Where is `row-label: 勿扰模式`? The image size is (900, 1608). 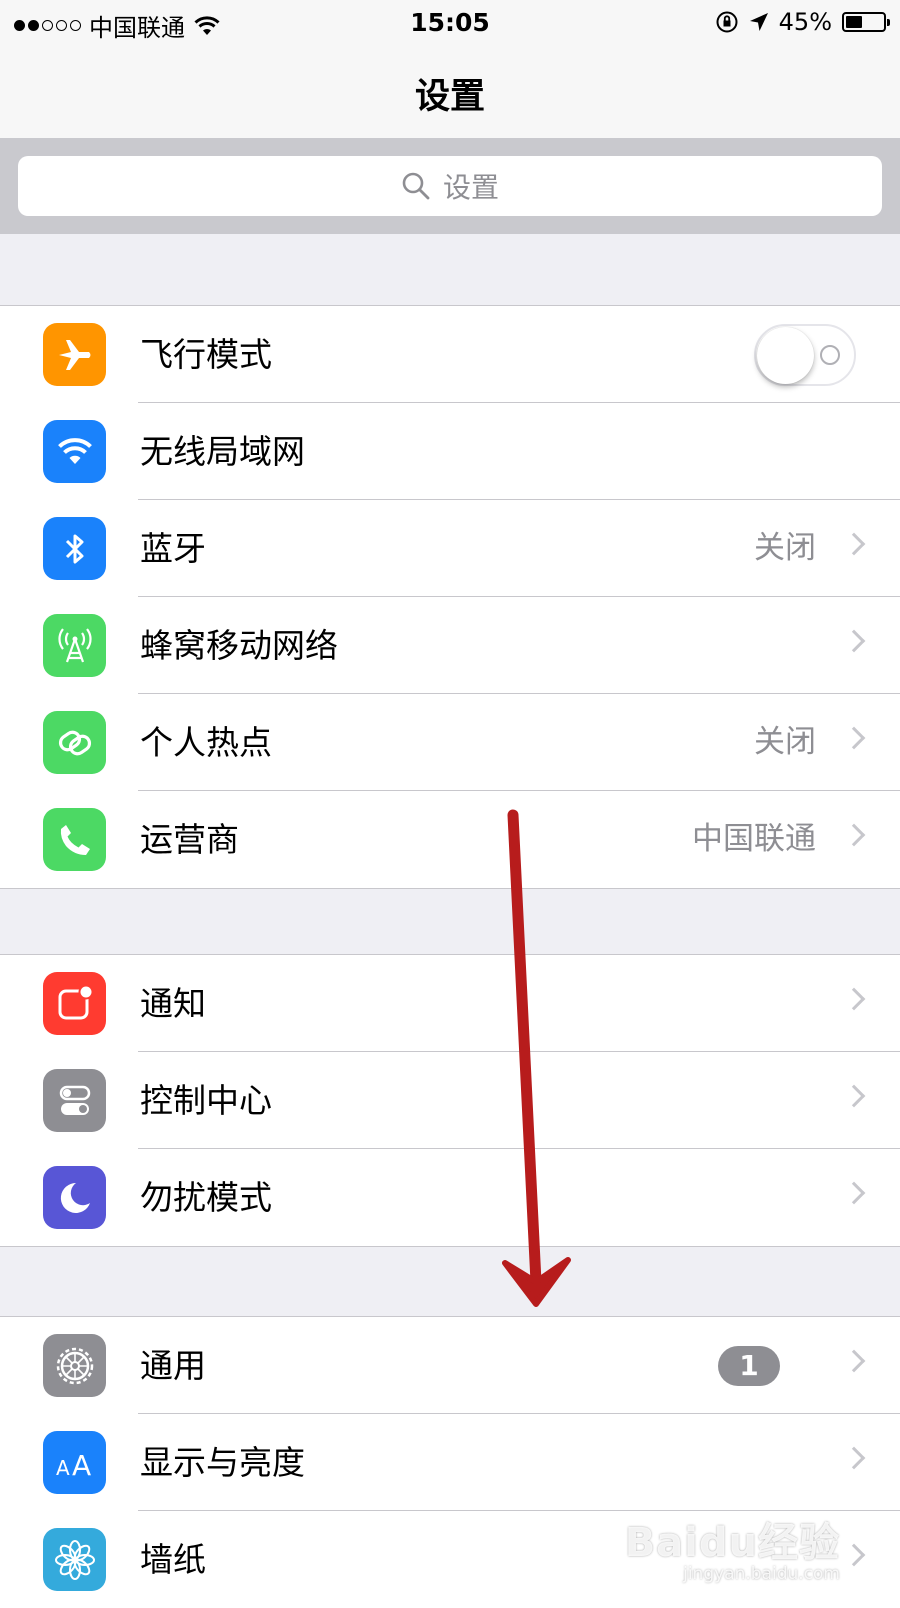 row-label: 勿扰模式 is located at coordinates (206, 1197).